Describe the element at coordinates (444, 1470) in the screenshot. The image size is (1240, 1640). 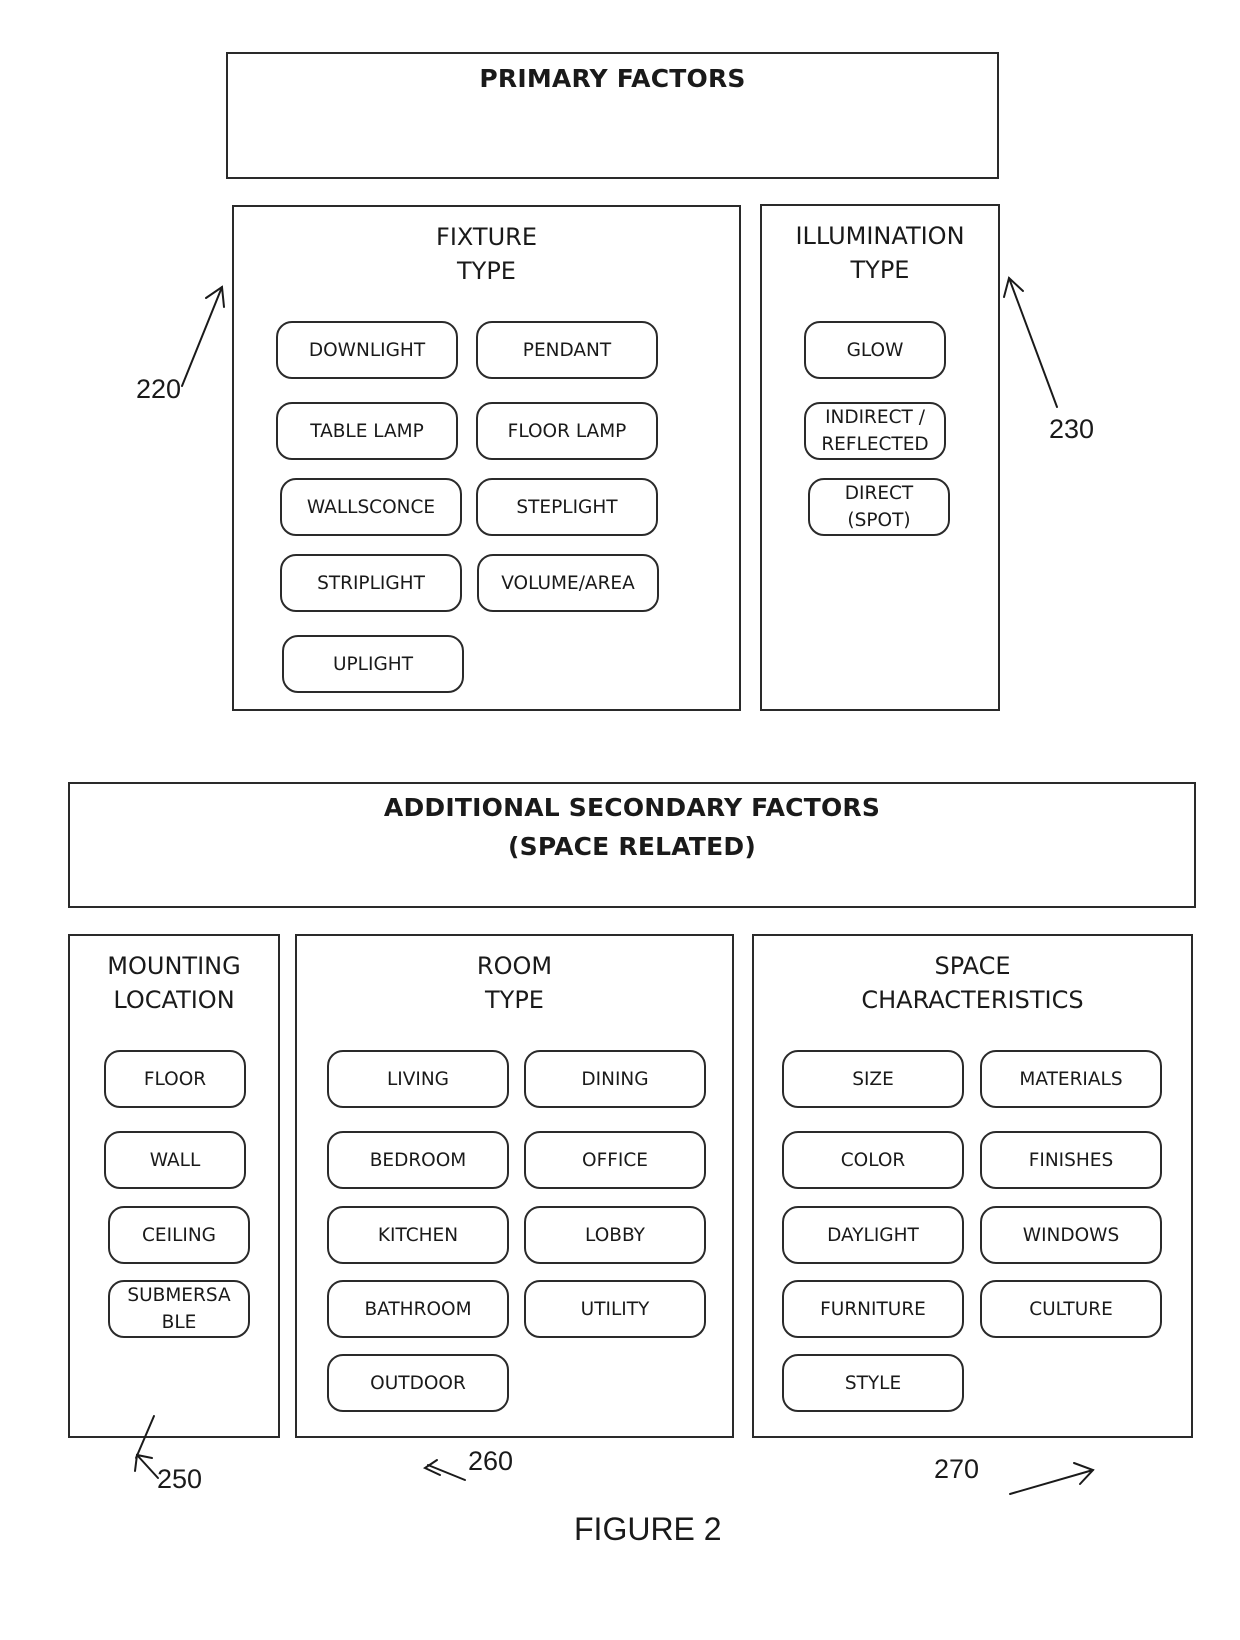
I see `arrow-260-icon` at that location.